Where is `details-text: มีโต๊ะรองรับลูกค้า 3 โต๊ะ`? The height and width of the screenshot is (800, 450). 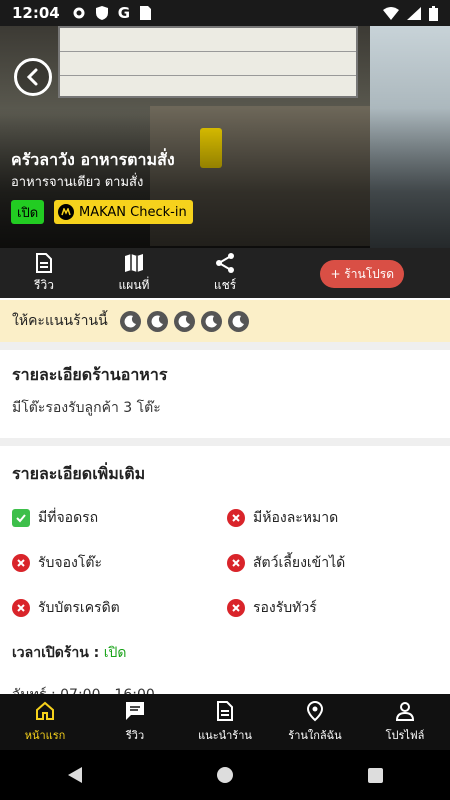 details-text: มีโต๊ะรองรับลูกค้า 3 โต๊ะ is located at coordinates (86, 408).